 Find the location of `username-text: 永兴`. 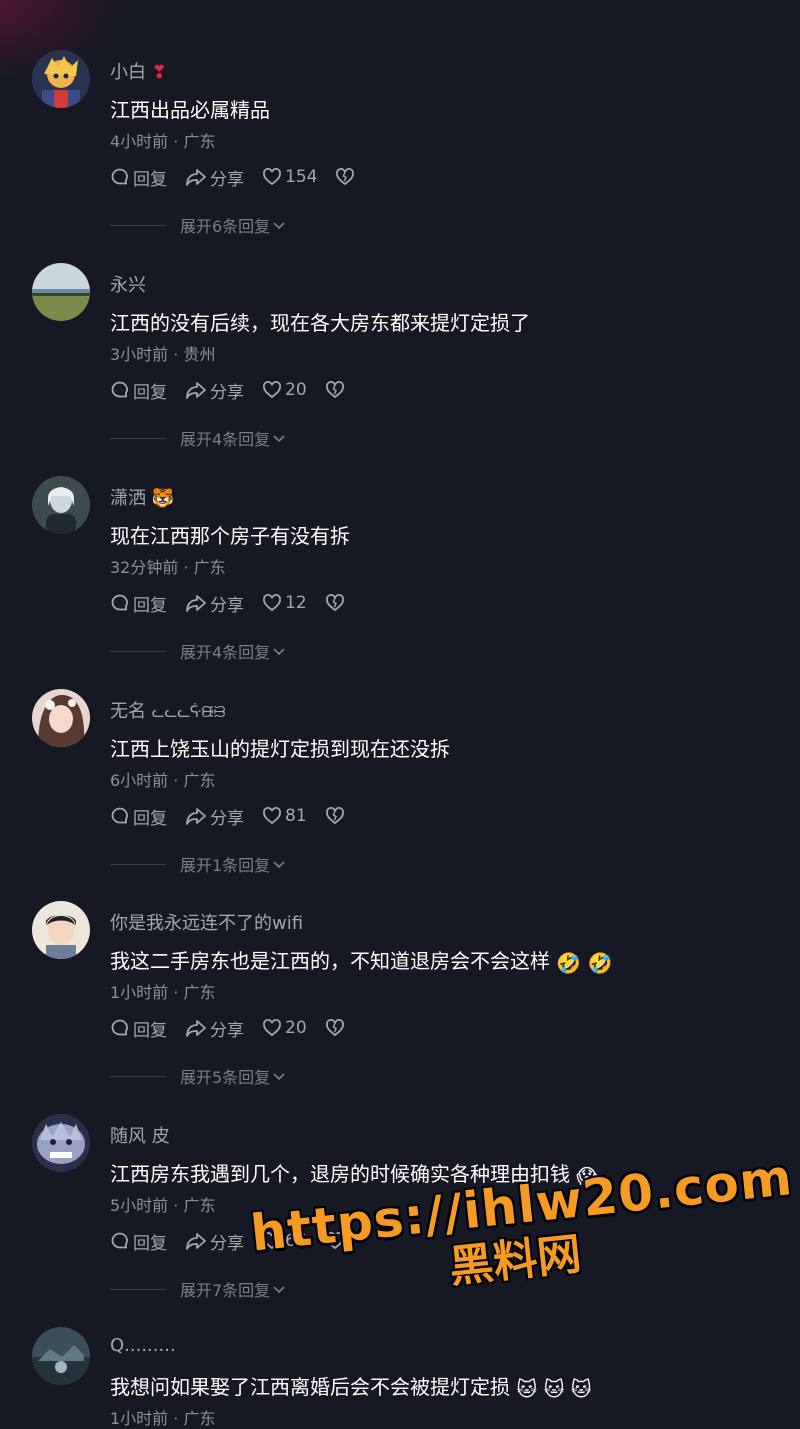

username-text: 永兴 is located at coordinates (128, 285).